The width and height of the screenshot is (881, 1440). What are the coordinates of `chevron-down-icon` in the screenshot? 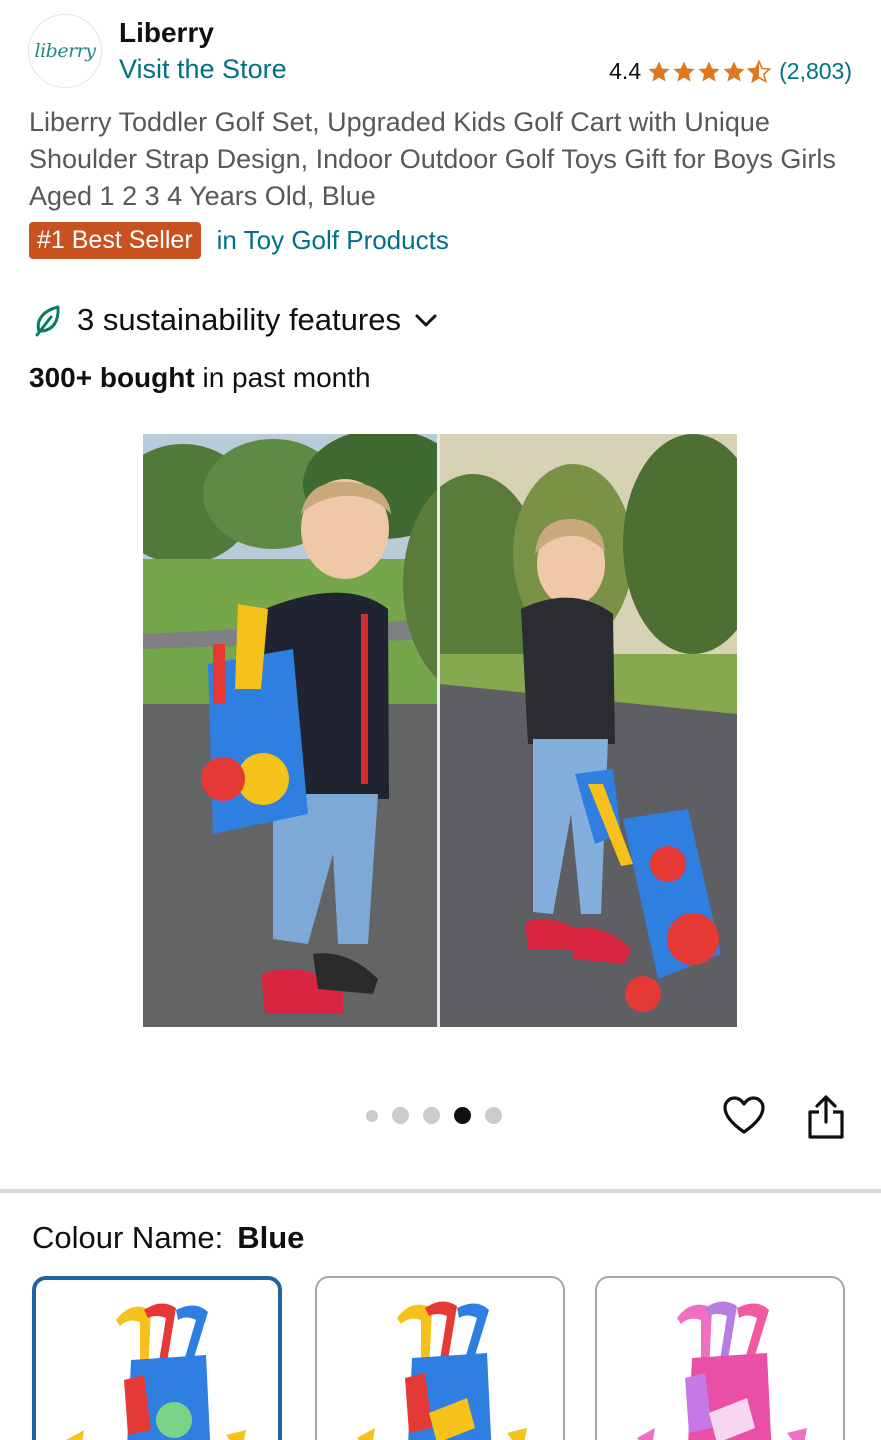 It's located at (426, 320).